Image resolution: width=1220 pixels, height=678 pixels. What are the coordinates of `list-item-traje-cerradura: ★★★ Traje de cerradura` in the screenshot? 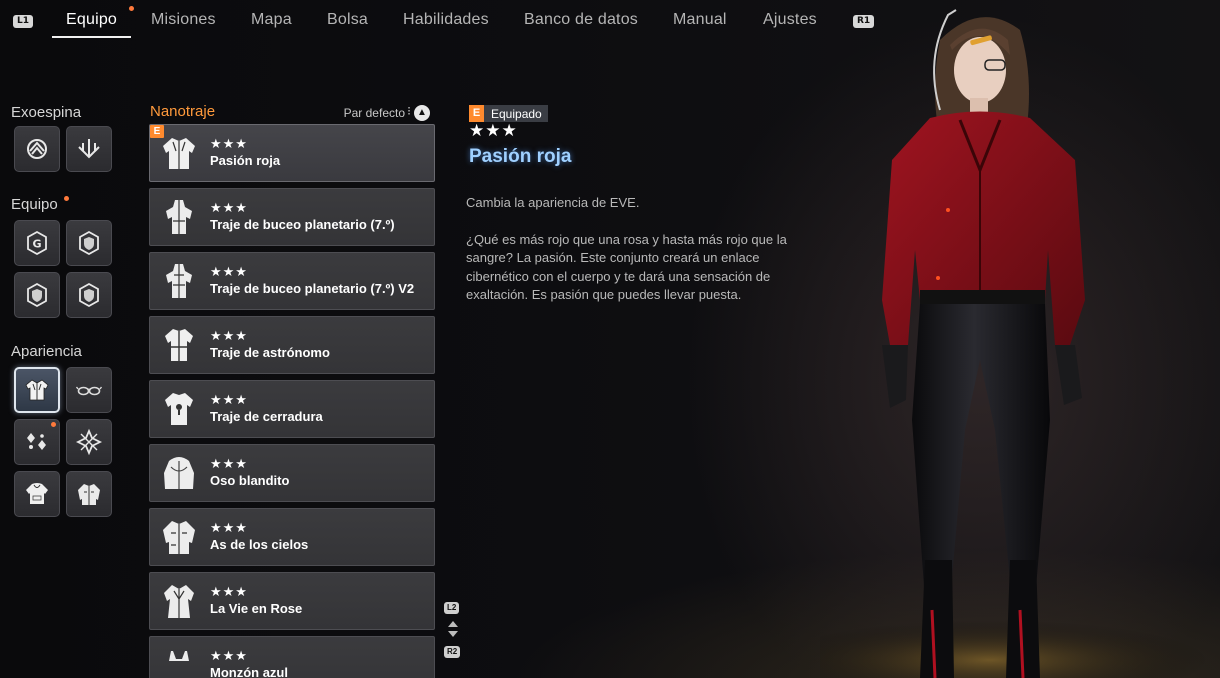 It's located at (292, 409).